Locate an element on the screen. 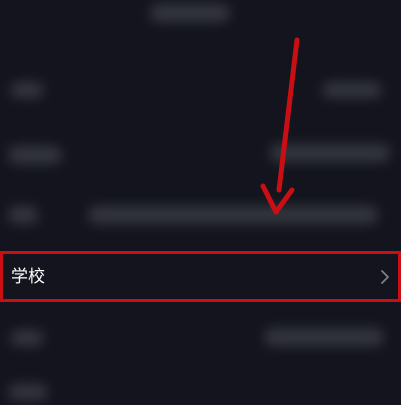 This screenshot has width=401, height=405. blurred-row-3-value is located at coordinates (233, 215).